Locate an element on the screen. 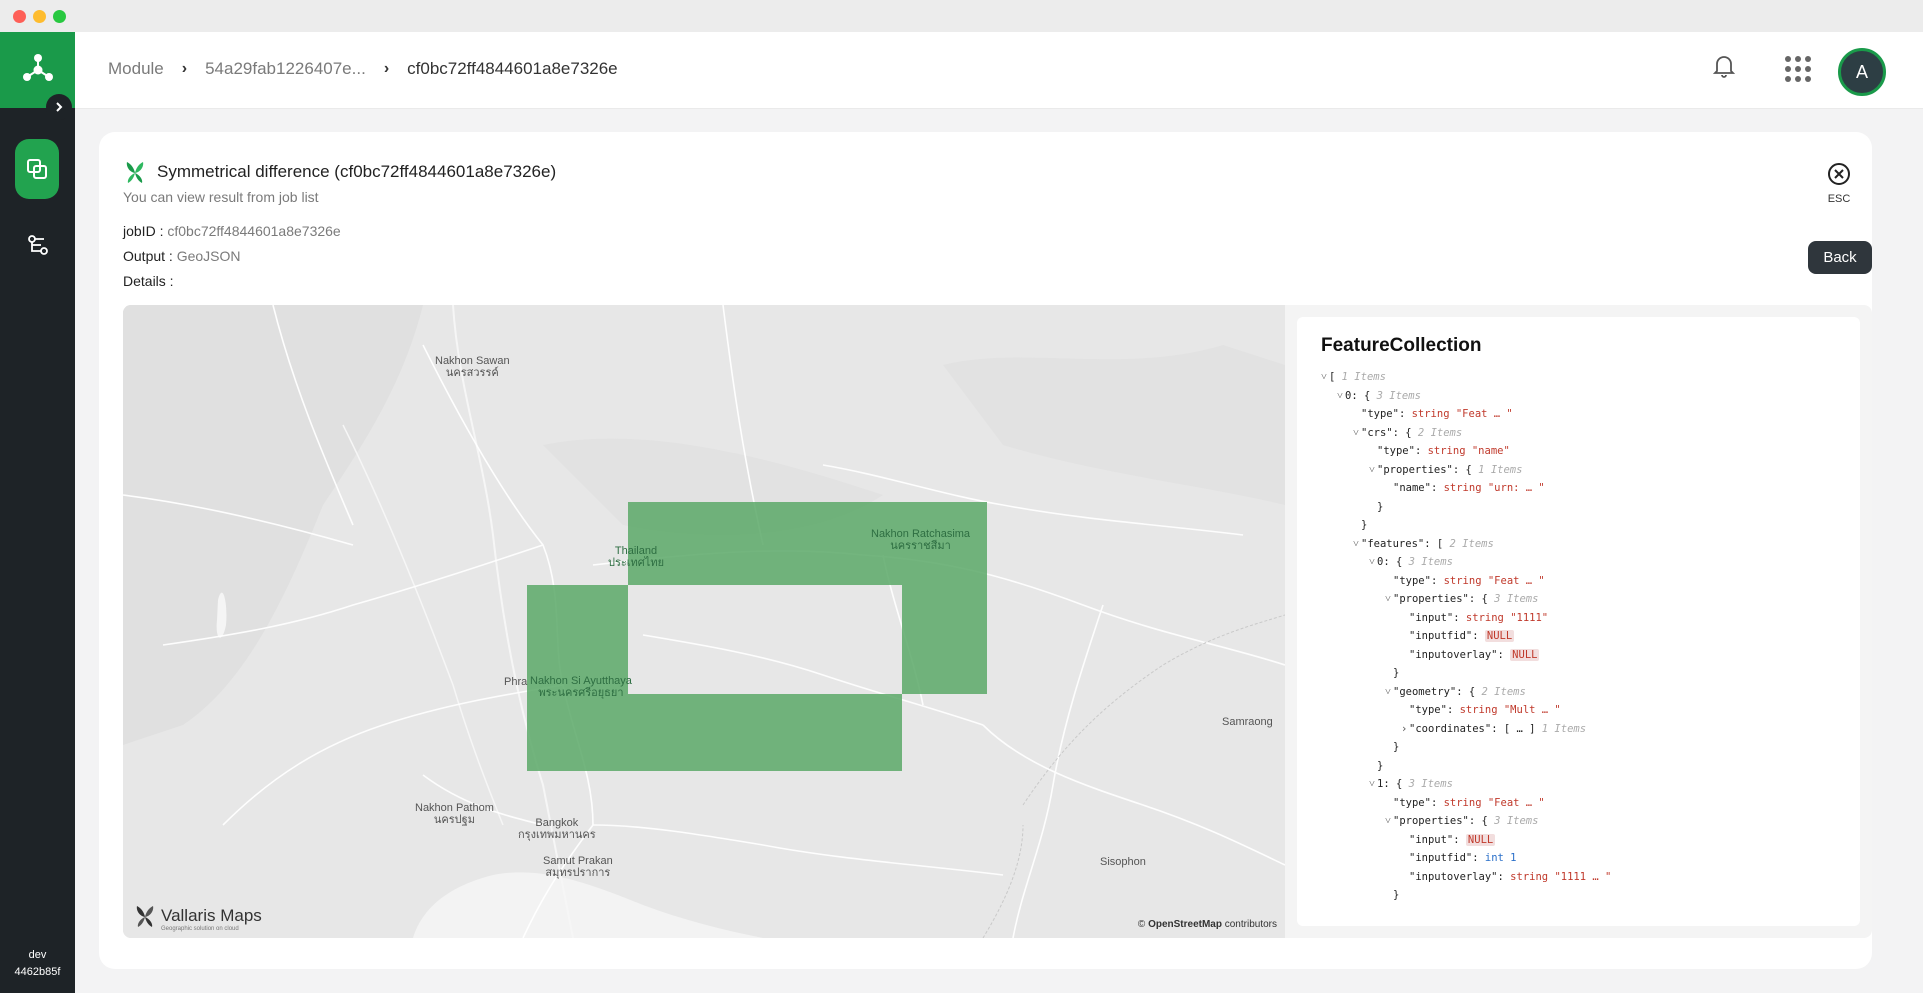 The width and height of the screenshot is (1923, 993). json-value: "Mult … " is located at coordinates (1532, 710).